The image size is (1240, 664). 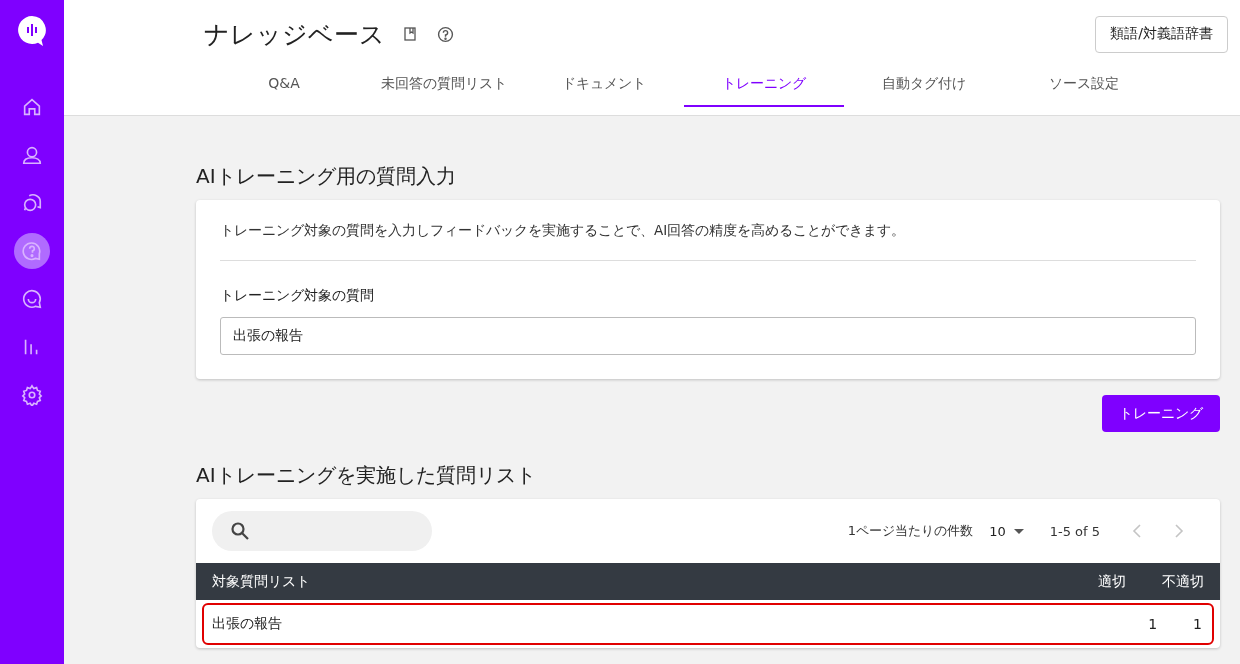 What do you see at coordinates (1183, 581) in the screenshot?
I see `column-header: 不適切` at bounding box center [1183, 581].